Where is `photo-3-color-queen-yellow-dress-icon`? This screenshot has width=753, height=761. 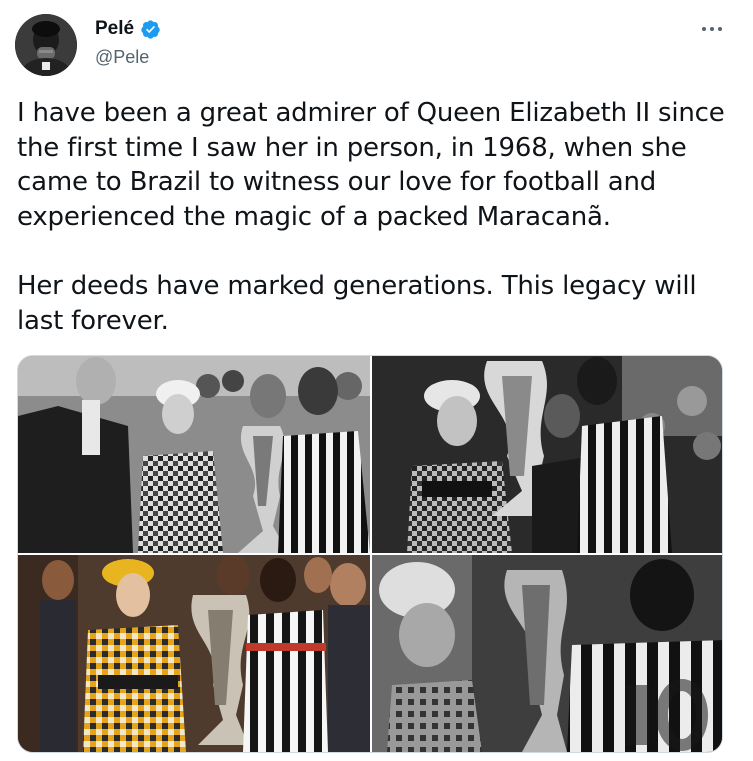
photo-3-color-queen-yellow-dress-icon is located at coordinates (194, 653).